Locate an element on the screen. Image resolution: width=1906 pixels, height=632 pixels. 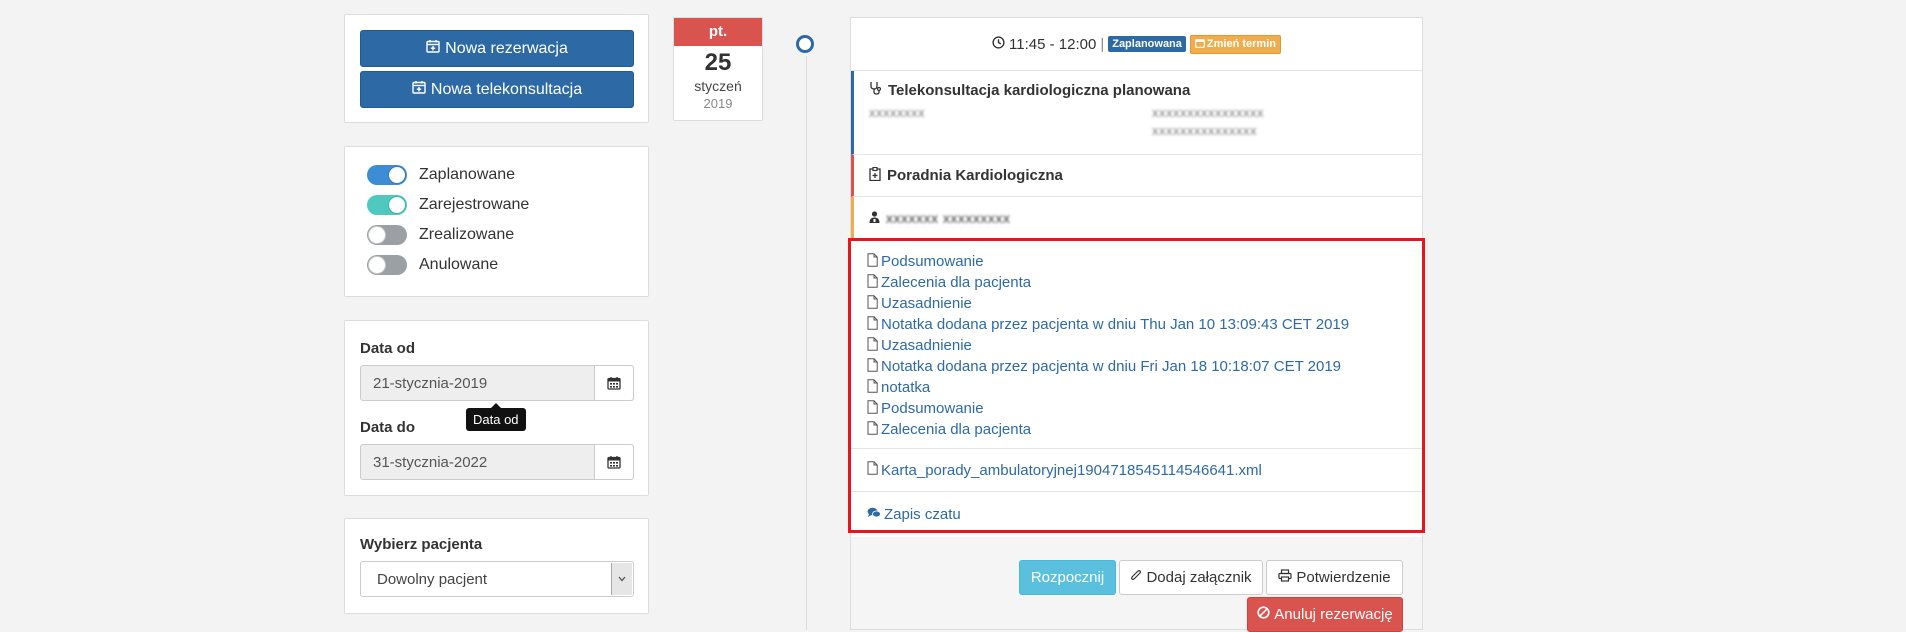
reschedule-button: Zmień termin is located at coordinates (1235, 44).